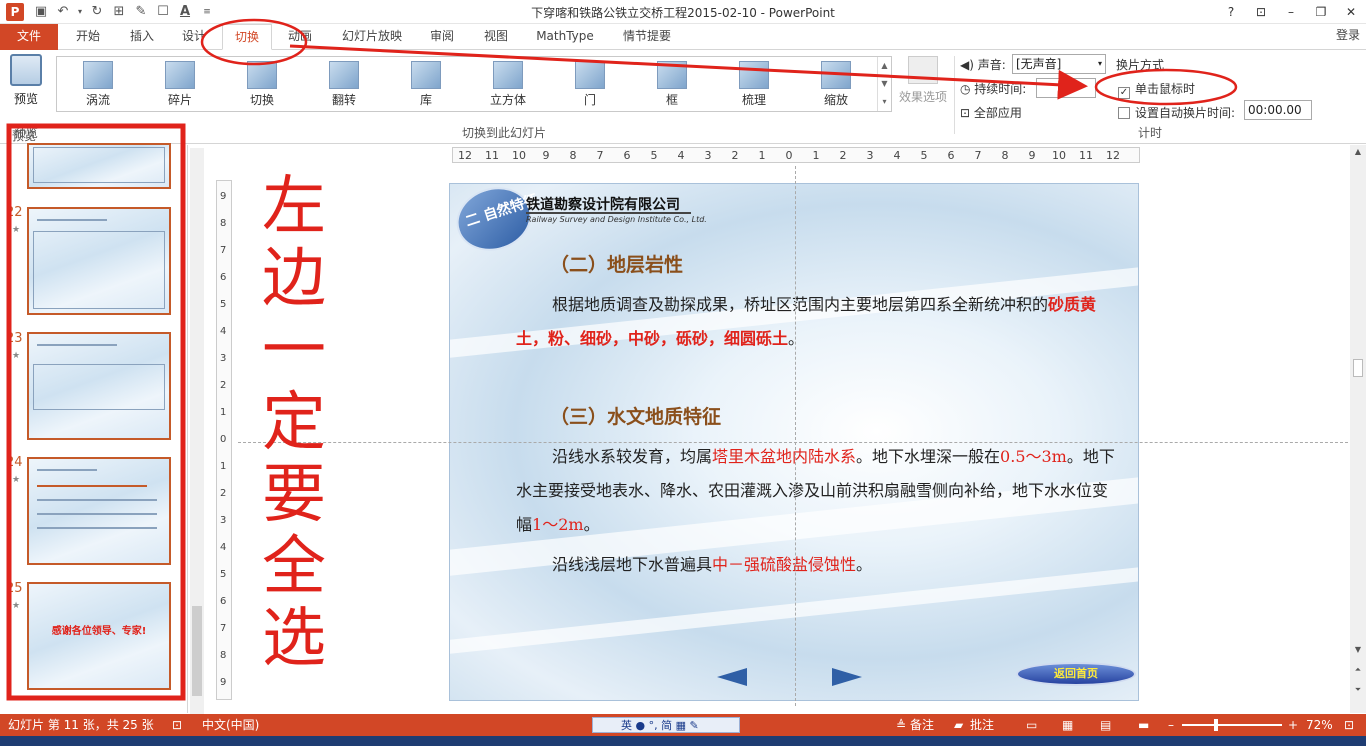 The image size is (1366, 746). What do you see at coordinates (565, 37) in the screenshot?
I see `tab-mathtype: MathType` at bounding box center [565, 37].